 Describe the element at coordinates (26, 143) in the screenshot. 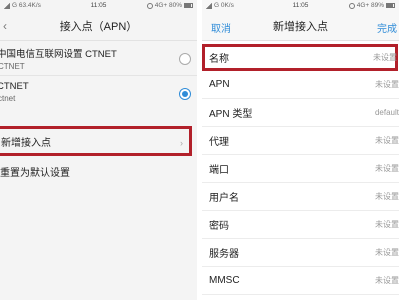

I see `add-apn-label: 新增接入点` at that location.